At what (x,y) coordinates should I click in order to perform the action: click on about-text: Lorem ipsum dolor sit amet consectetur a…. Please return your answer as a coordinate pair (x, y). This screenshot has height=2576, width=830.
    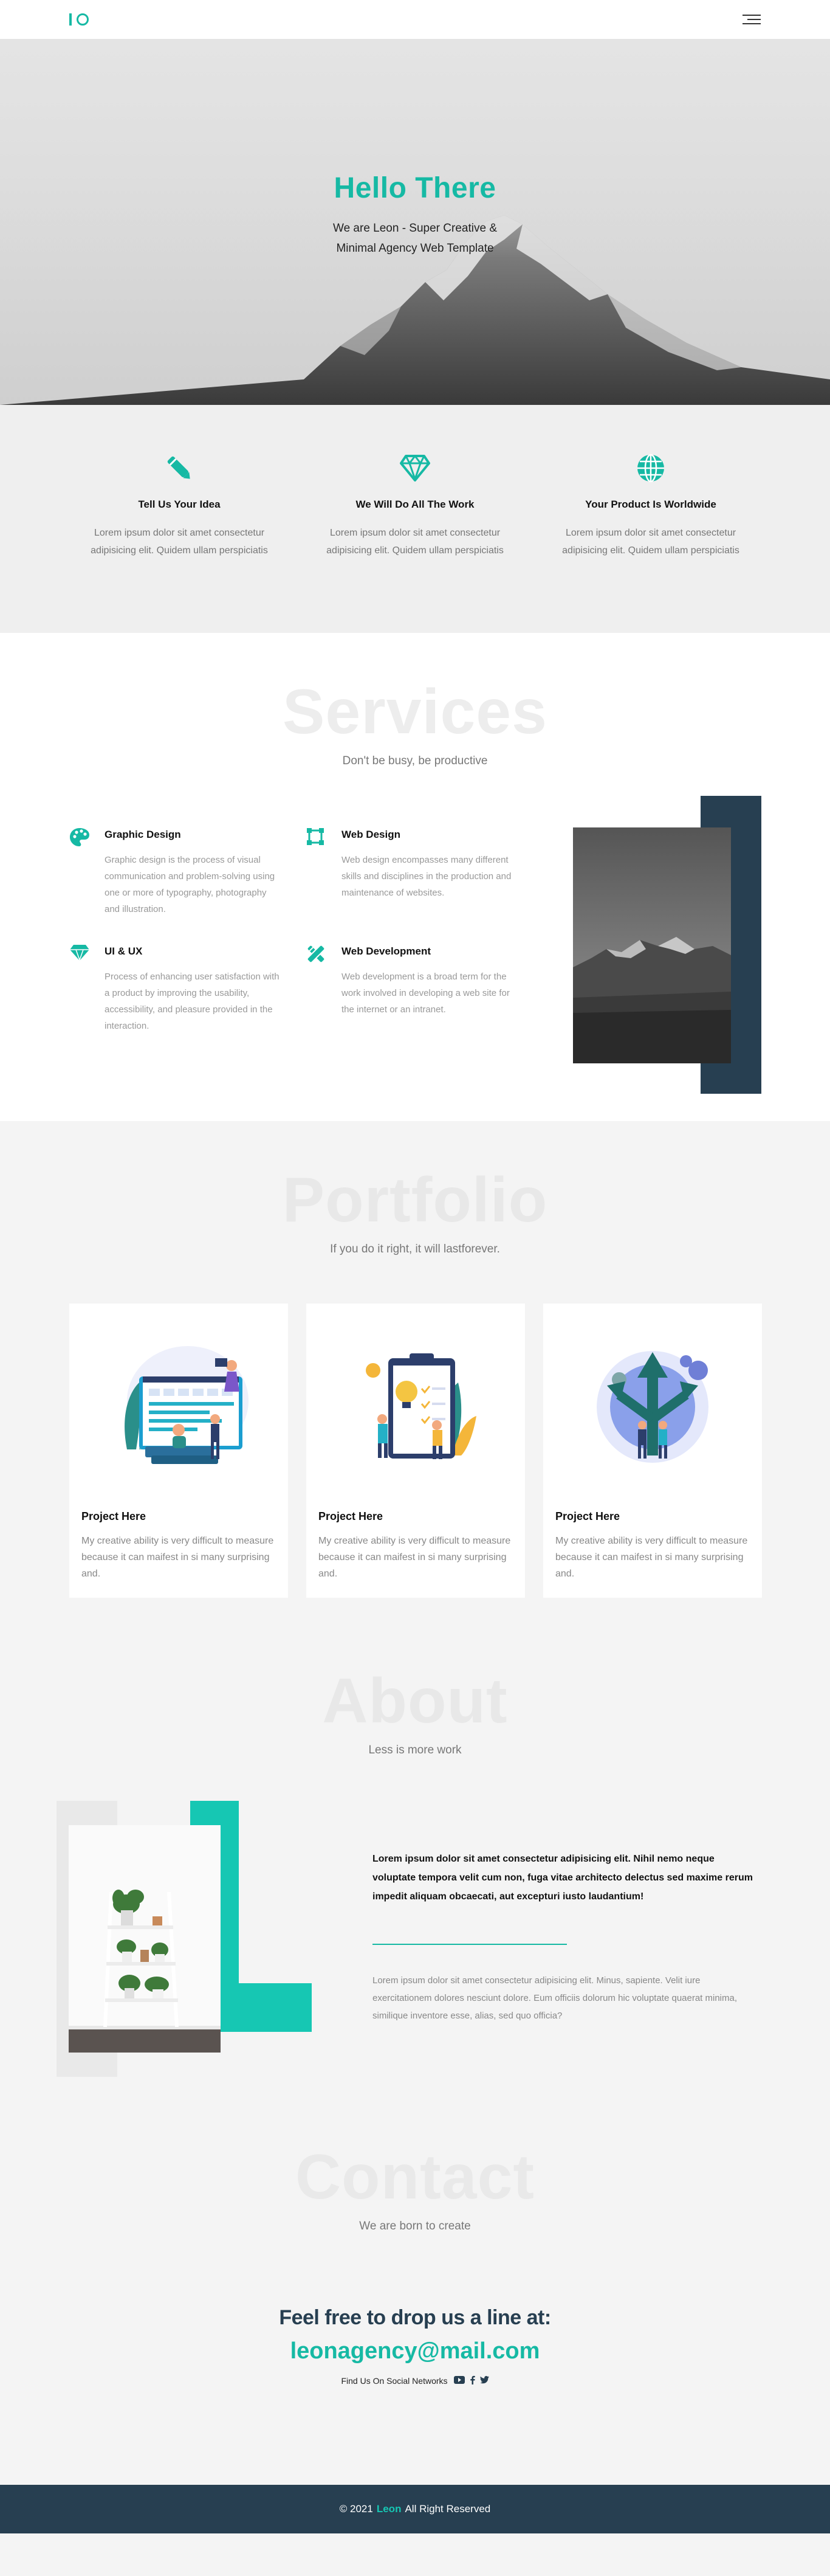
    Looking at the image, I should click on (563, 1937).